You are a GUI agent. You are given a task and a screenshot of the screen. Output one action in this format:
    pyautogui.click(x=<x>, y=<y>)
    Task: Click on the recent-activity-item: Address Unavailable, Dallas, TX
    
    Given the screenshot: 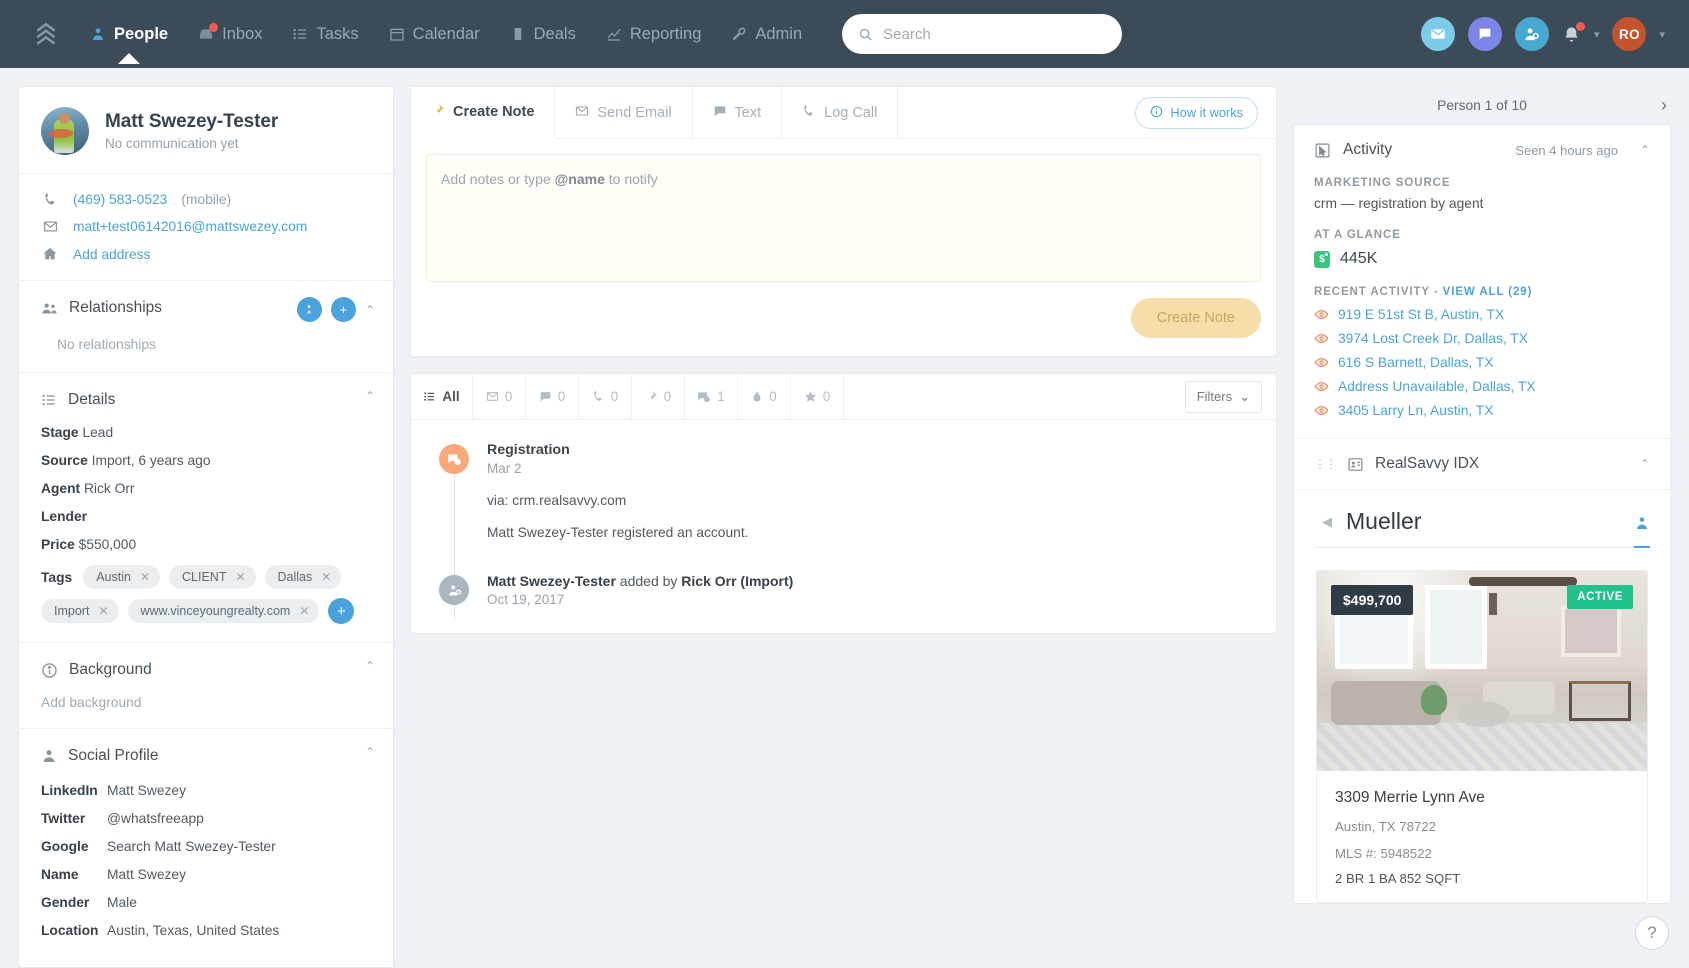 What is the action you would take?
    pyautogui.click(x=1482, y=386)
    